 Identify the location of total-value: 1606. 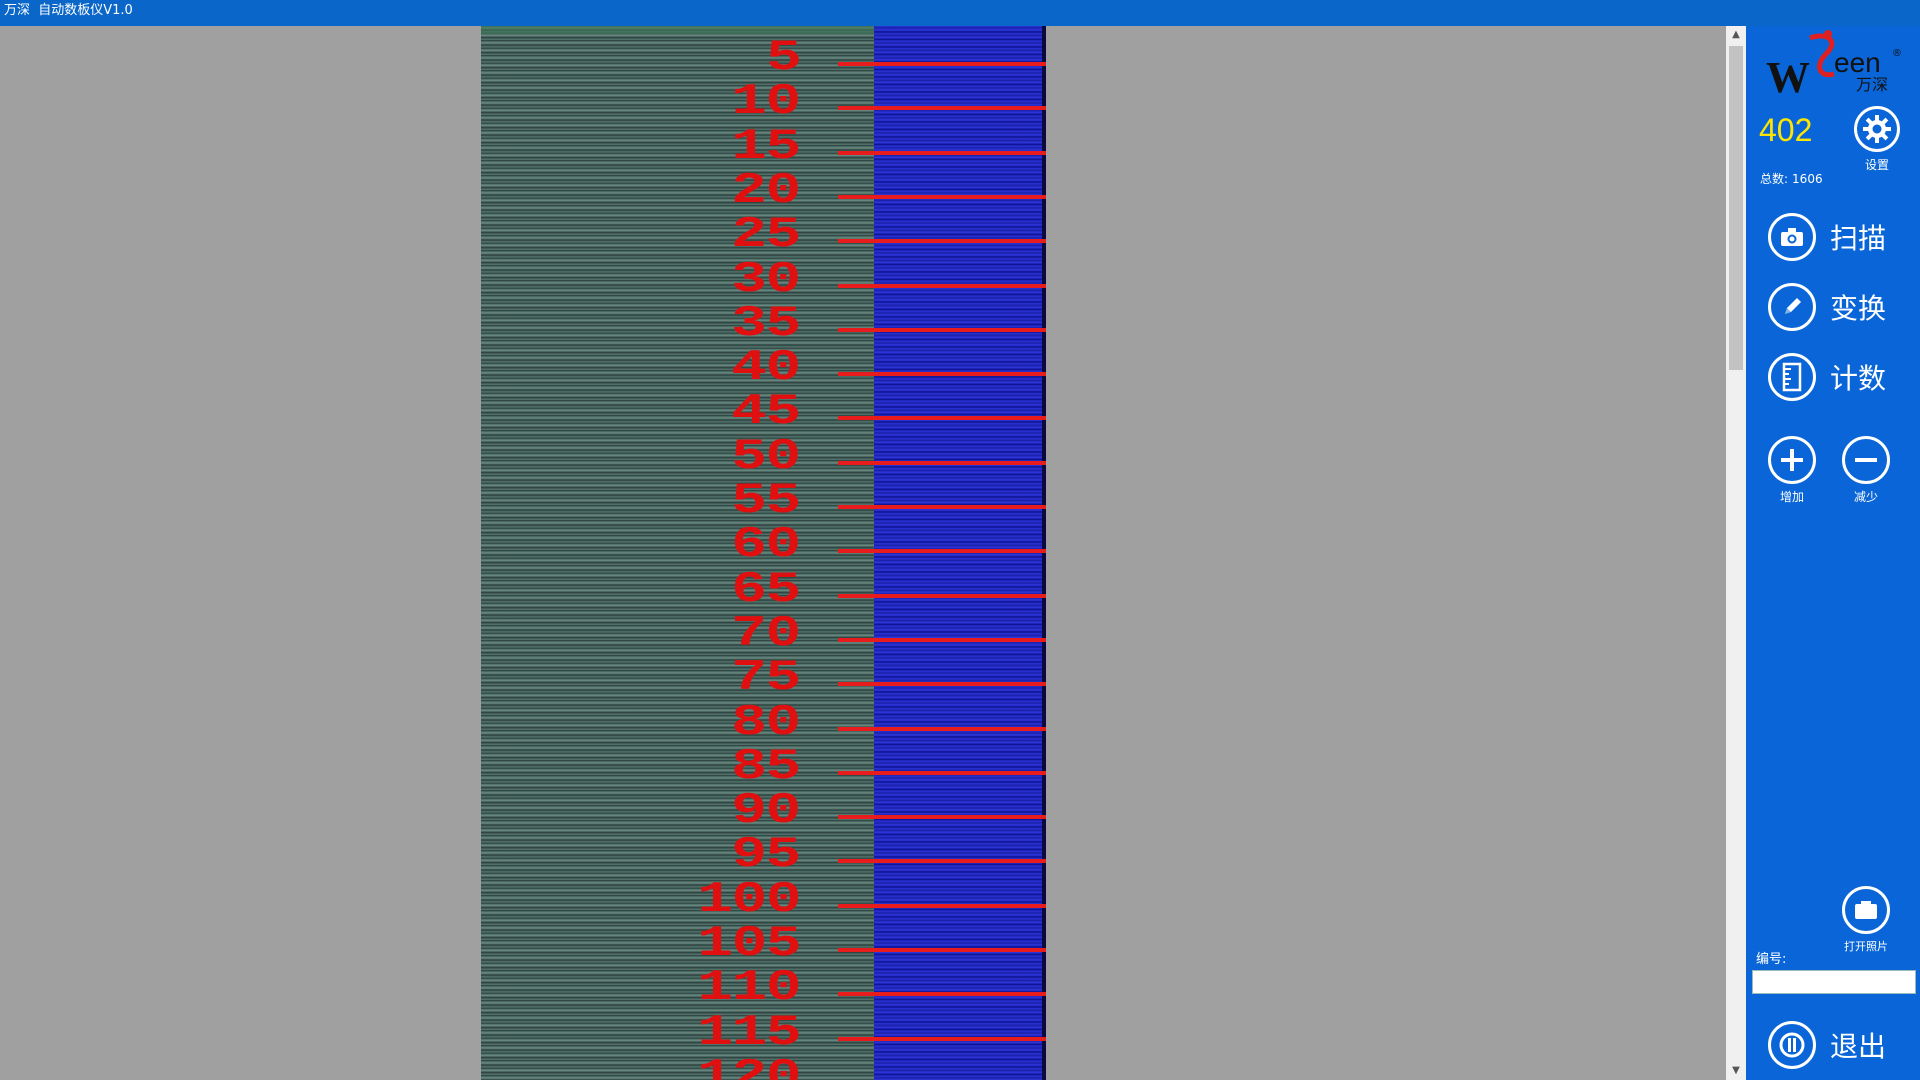
(1807, 179).